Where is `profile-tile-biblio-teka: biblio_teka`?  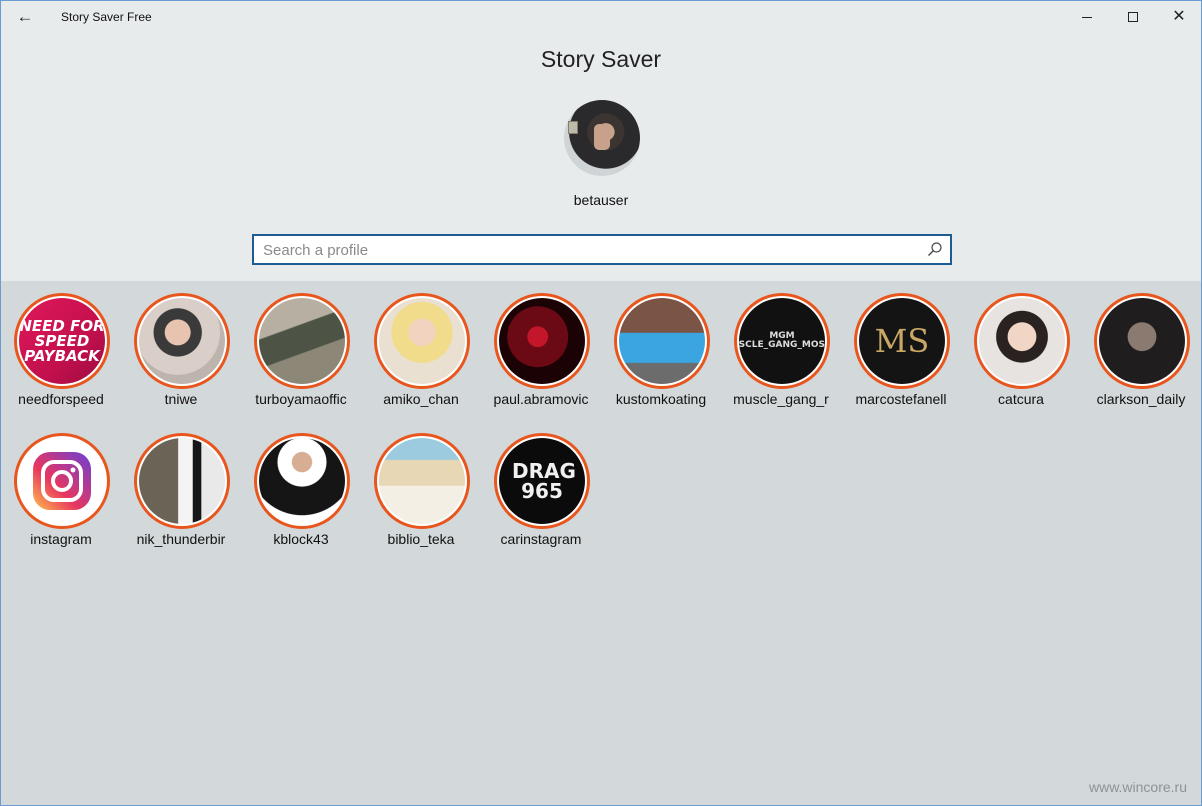
profile-tile-biblio-teka: biblio_teka is located at coordinates (421, 486).